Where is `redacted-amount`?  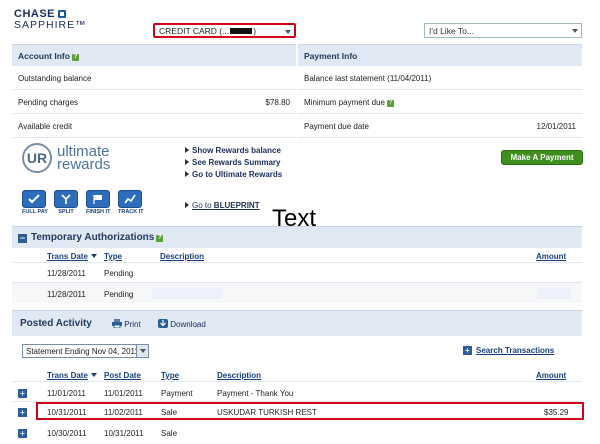 redacted-amount is located at coordinates (554, 293).